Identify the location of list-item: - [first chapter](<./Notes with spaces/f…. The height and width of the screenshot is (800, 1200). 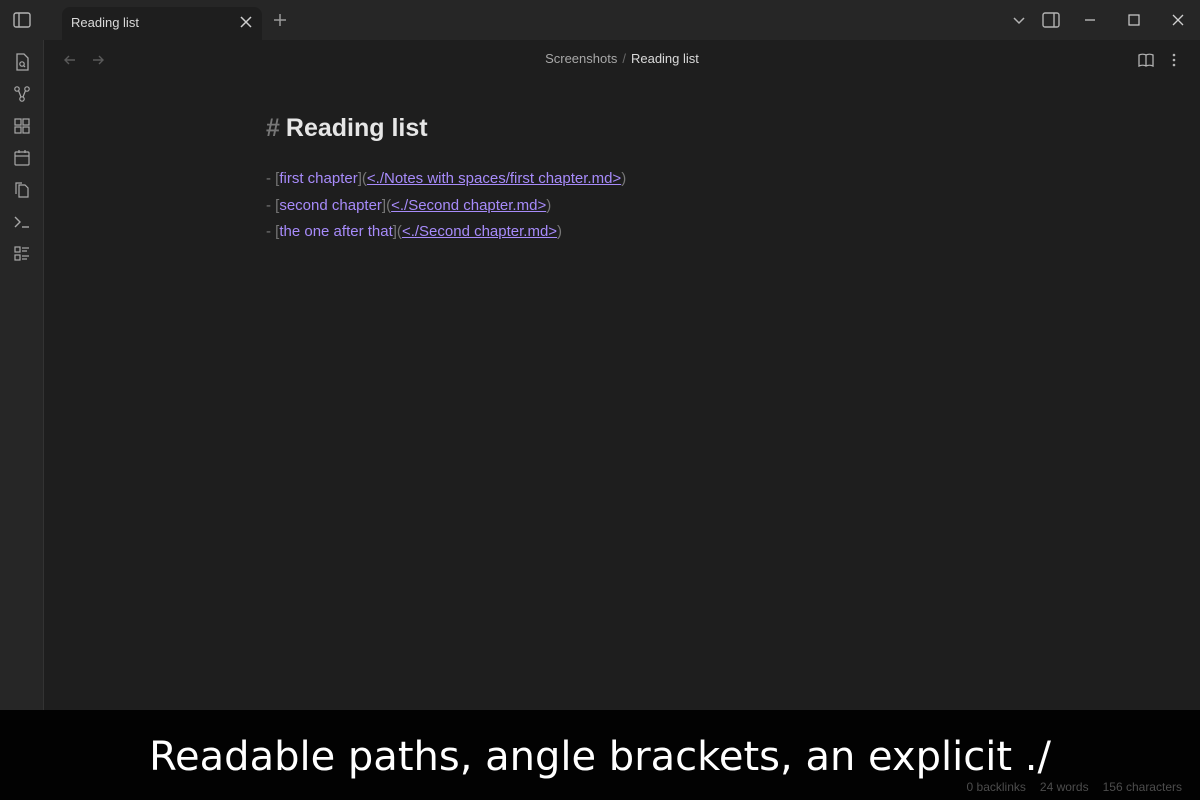
(446, 179).